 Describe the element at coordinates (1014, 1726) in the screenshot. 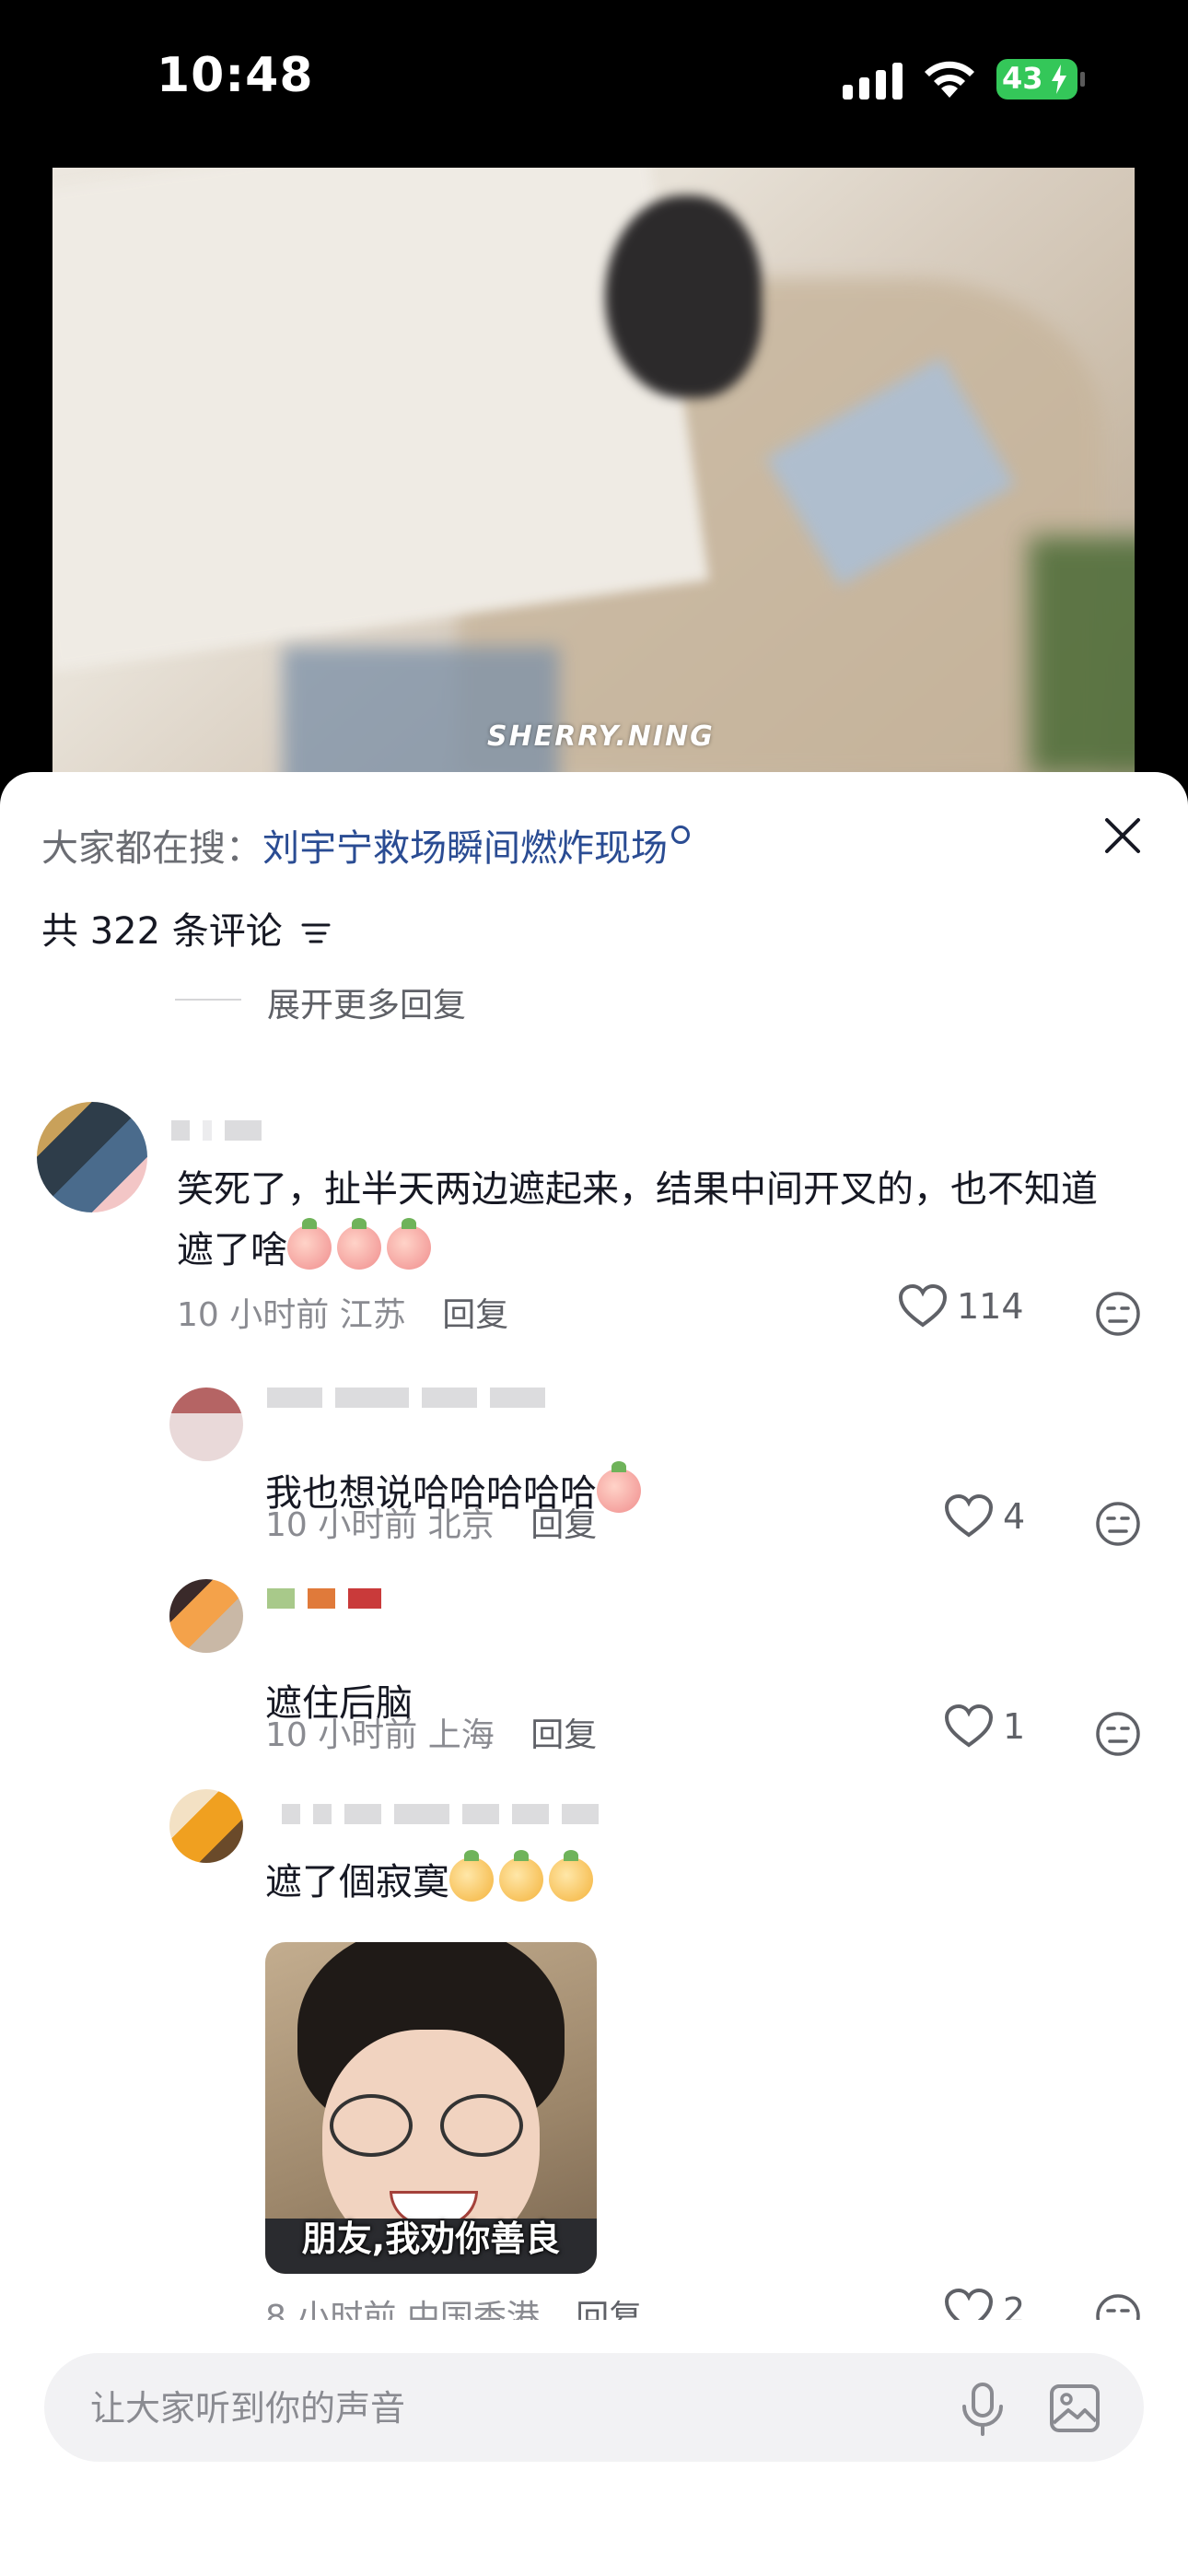

I see `like-count: 1` at that location.